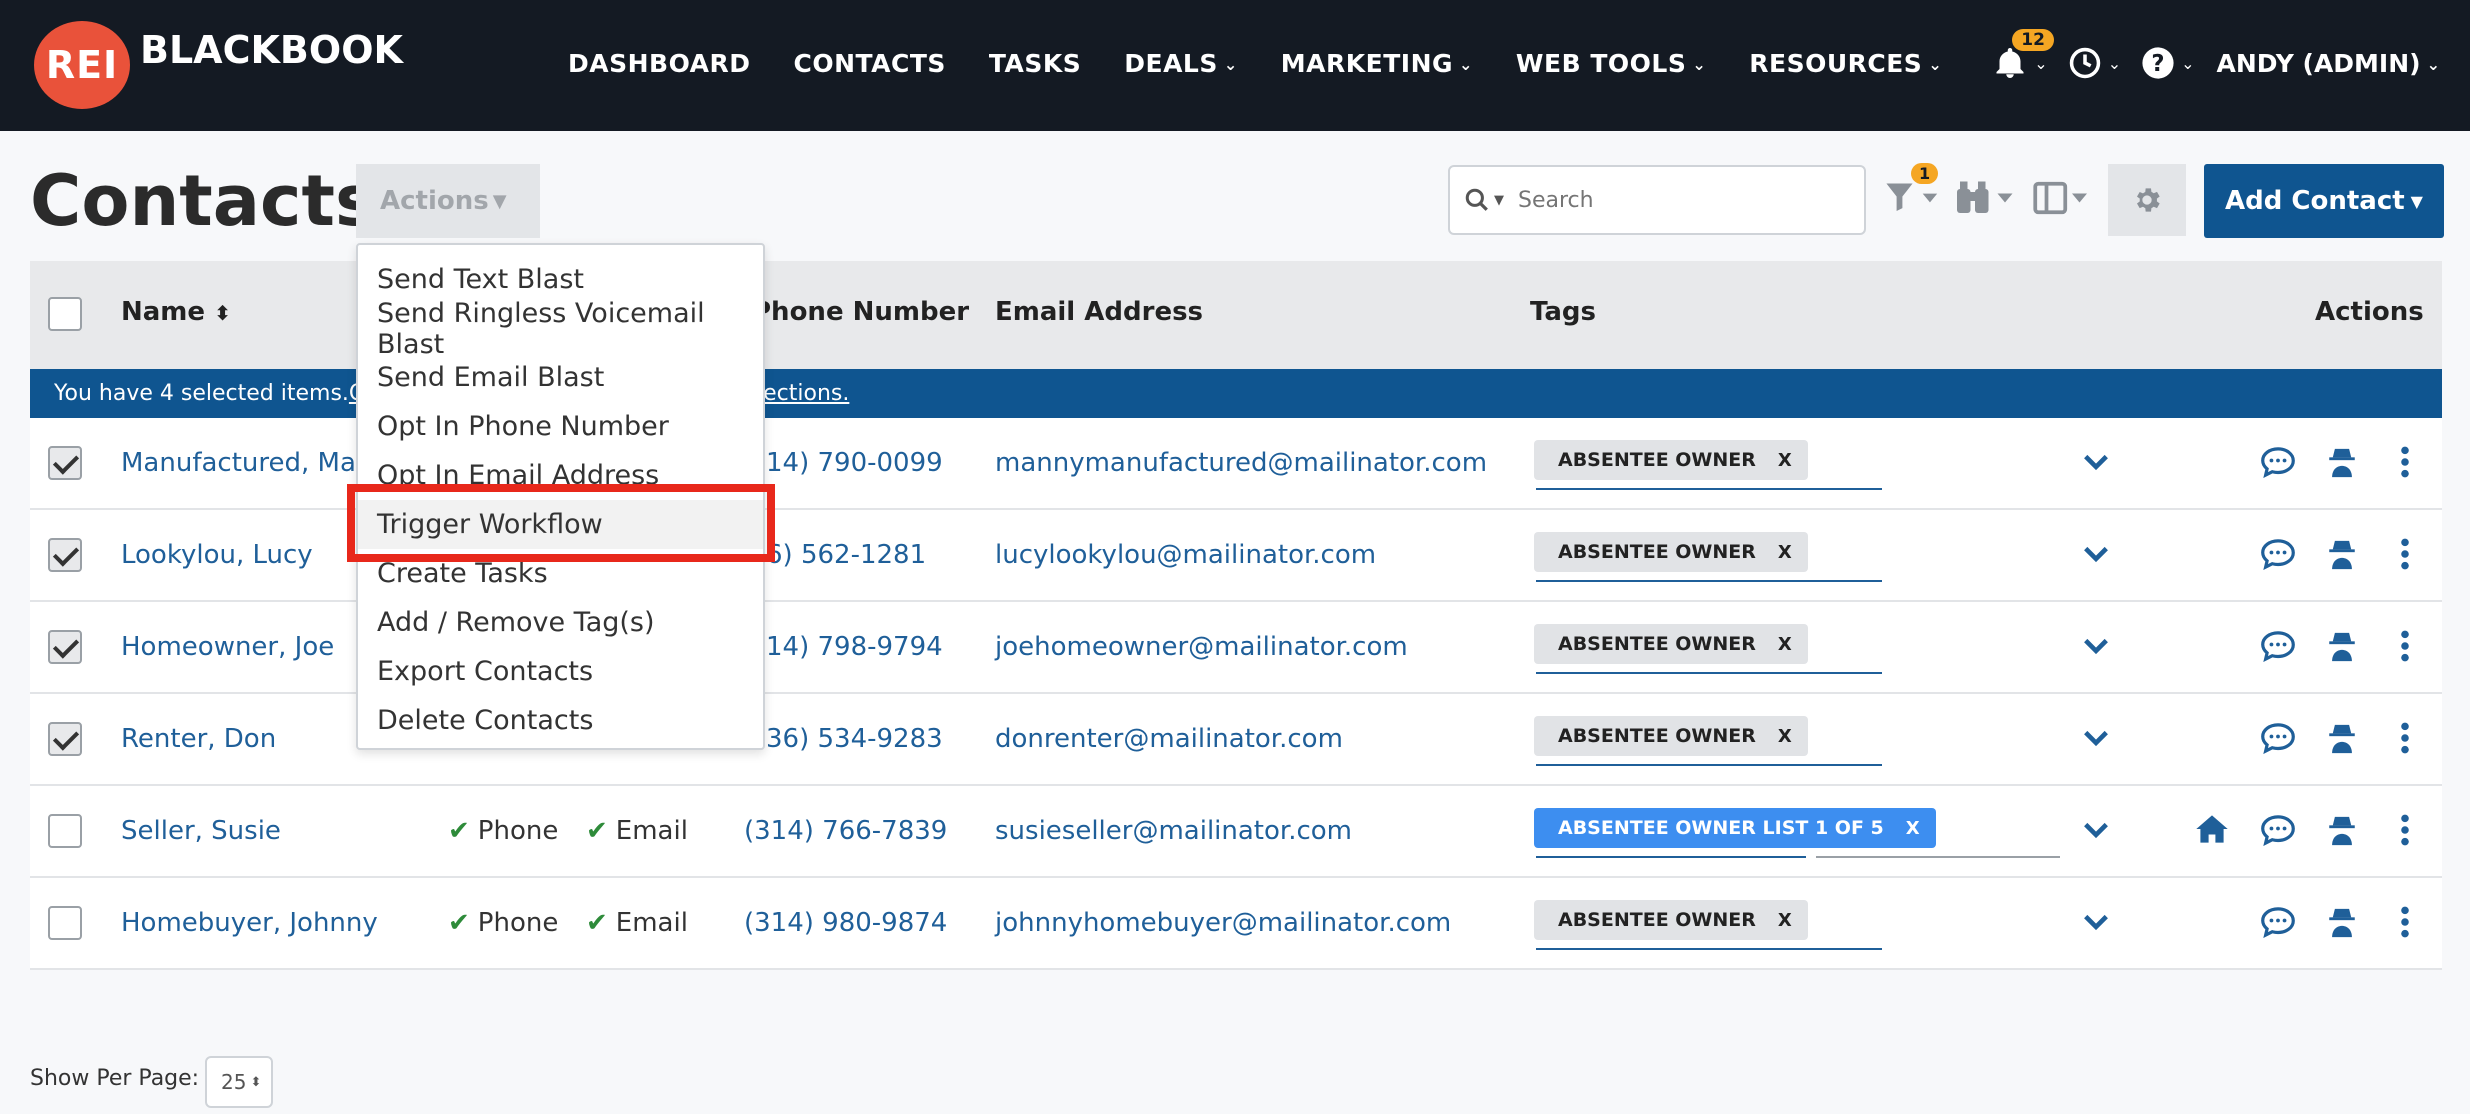  I want to click on nav-contacts: CONTACTS, so click(870, 63).